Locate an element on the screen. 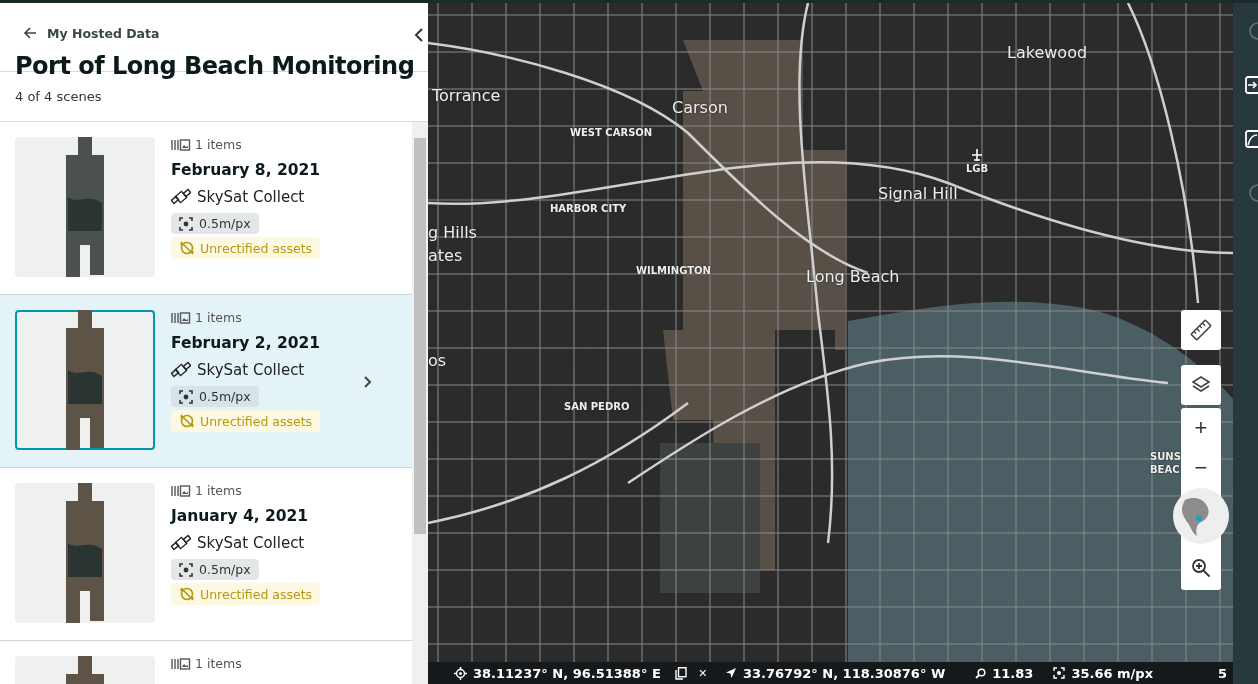 This screenshot has width=1258, height=684. chart-icon is located at coordinates (1251, 139).